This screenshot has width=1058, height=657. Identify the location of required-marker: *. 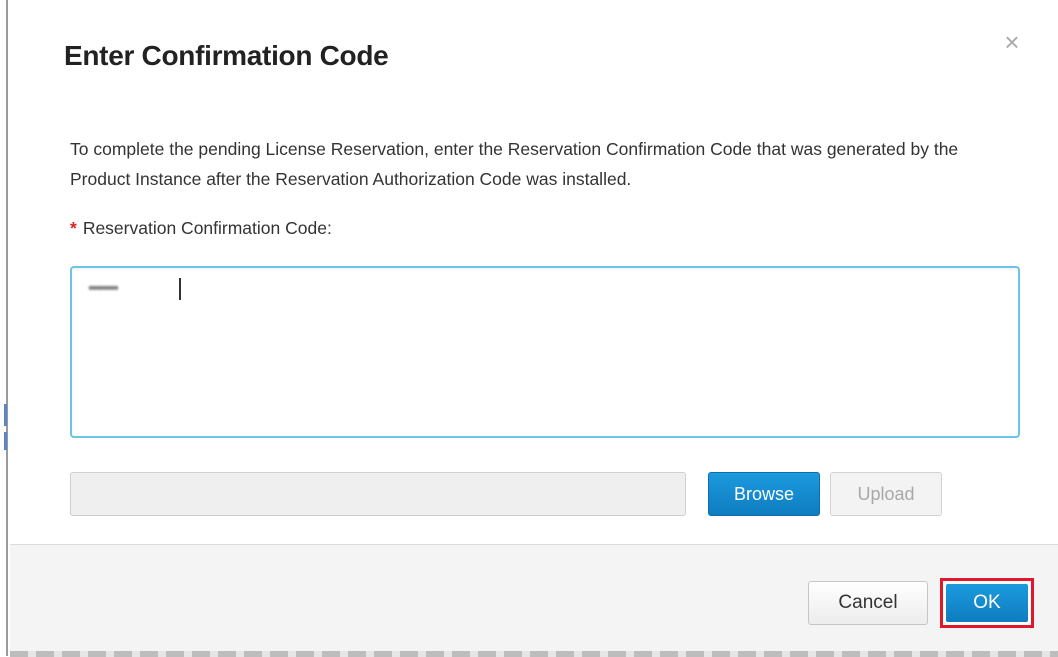
(73, 228).